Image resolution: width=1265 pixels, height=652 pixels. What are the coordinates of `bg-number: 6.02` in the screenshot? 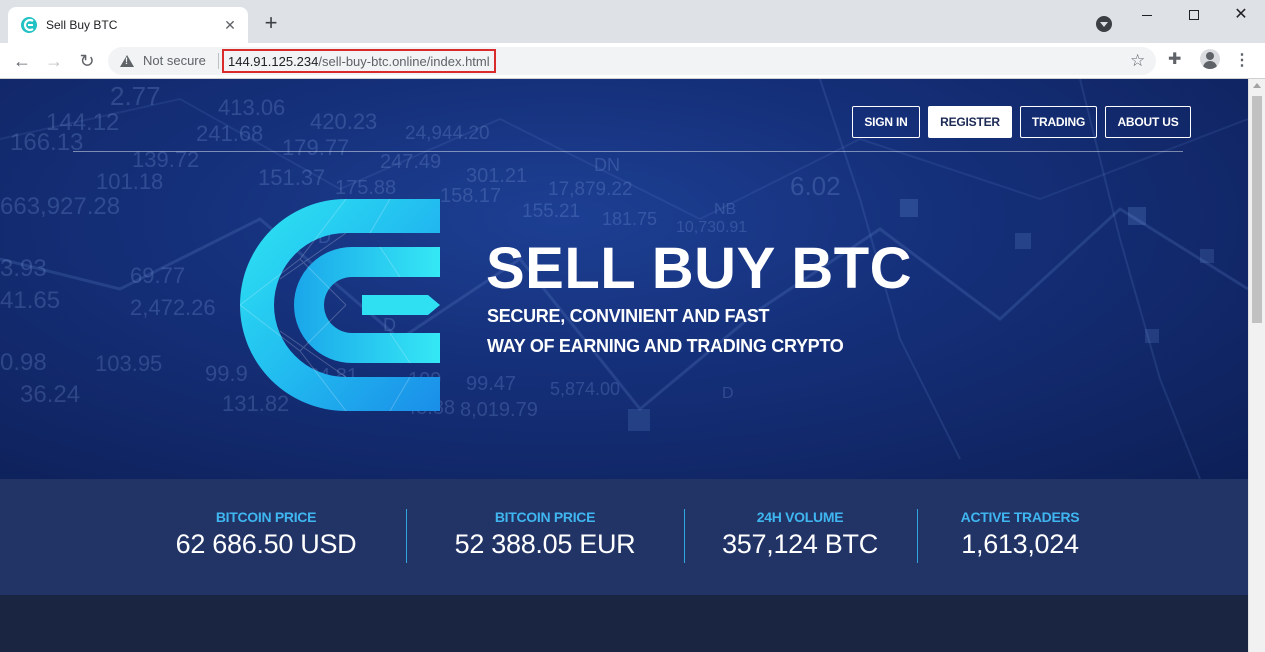 It's located at (815, 186).